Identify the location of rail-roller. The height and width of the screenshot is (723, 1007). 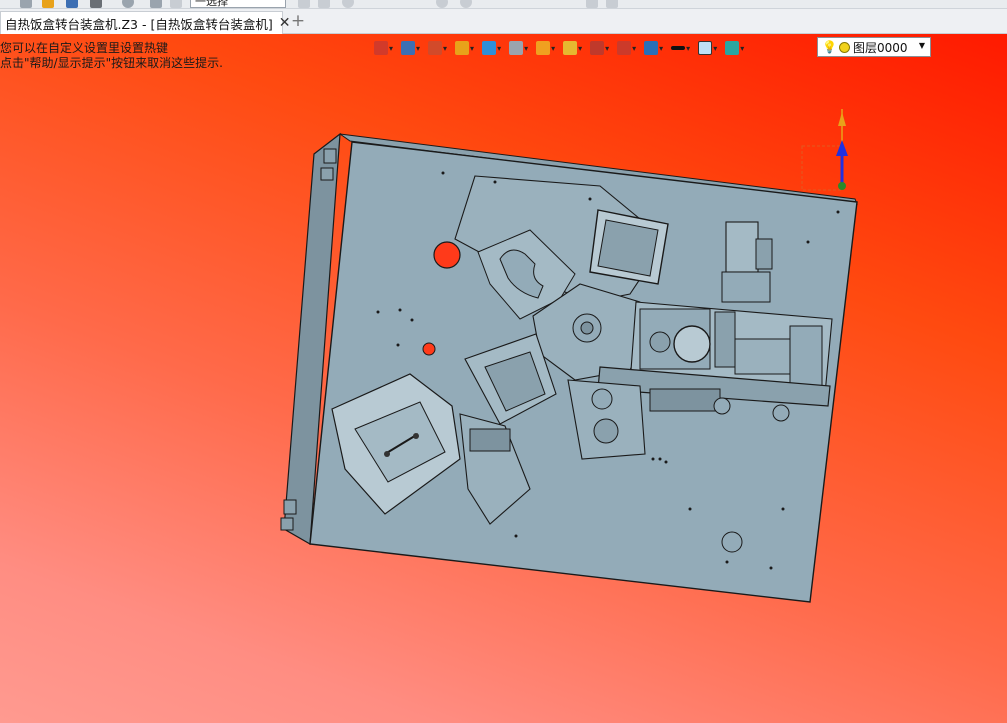
(722, 406).